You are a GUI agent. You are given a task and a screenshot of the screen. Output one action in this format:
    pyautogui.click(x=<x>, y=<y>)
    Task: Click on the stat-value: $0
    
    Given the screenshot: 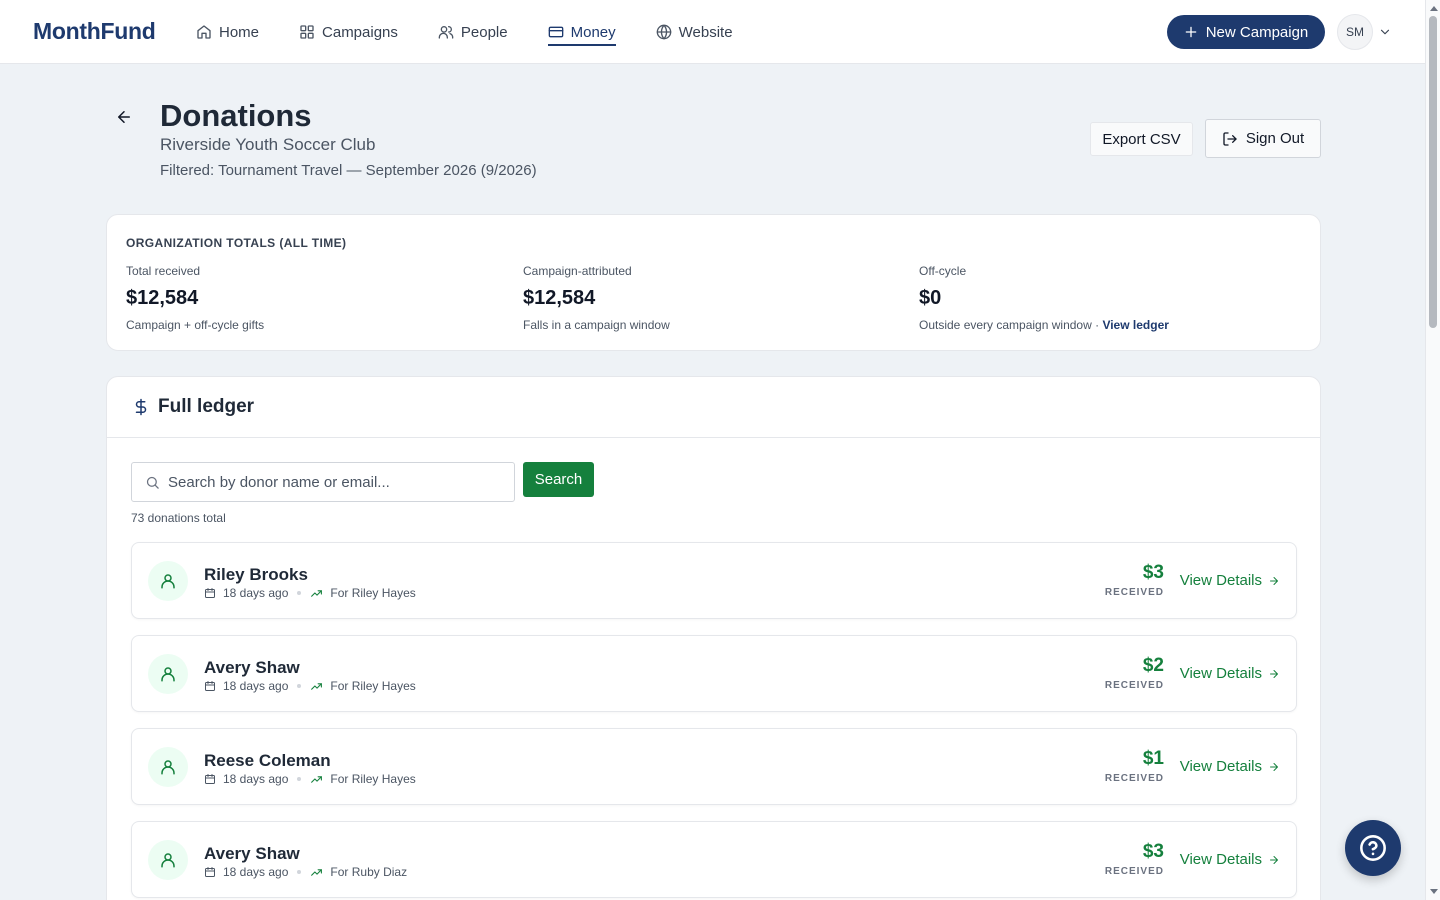 What is the action you would take?
    pyautogui.click(x=930, y=298)
    